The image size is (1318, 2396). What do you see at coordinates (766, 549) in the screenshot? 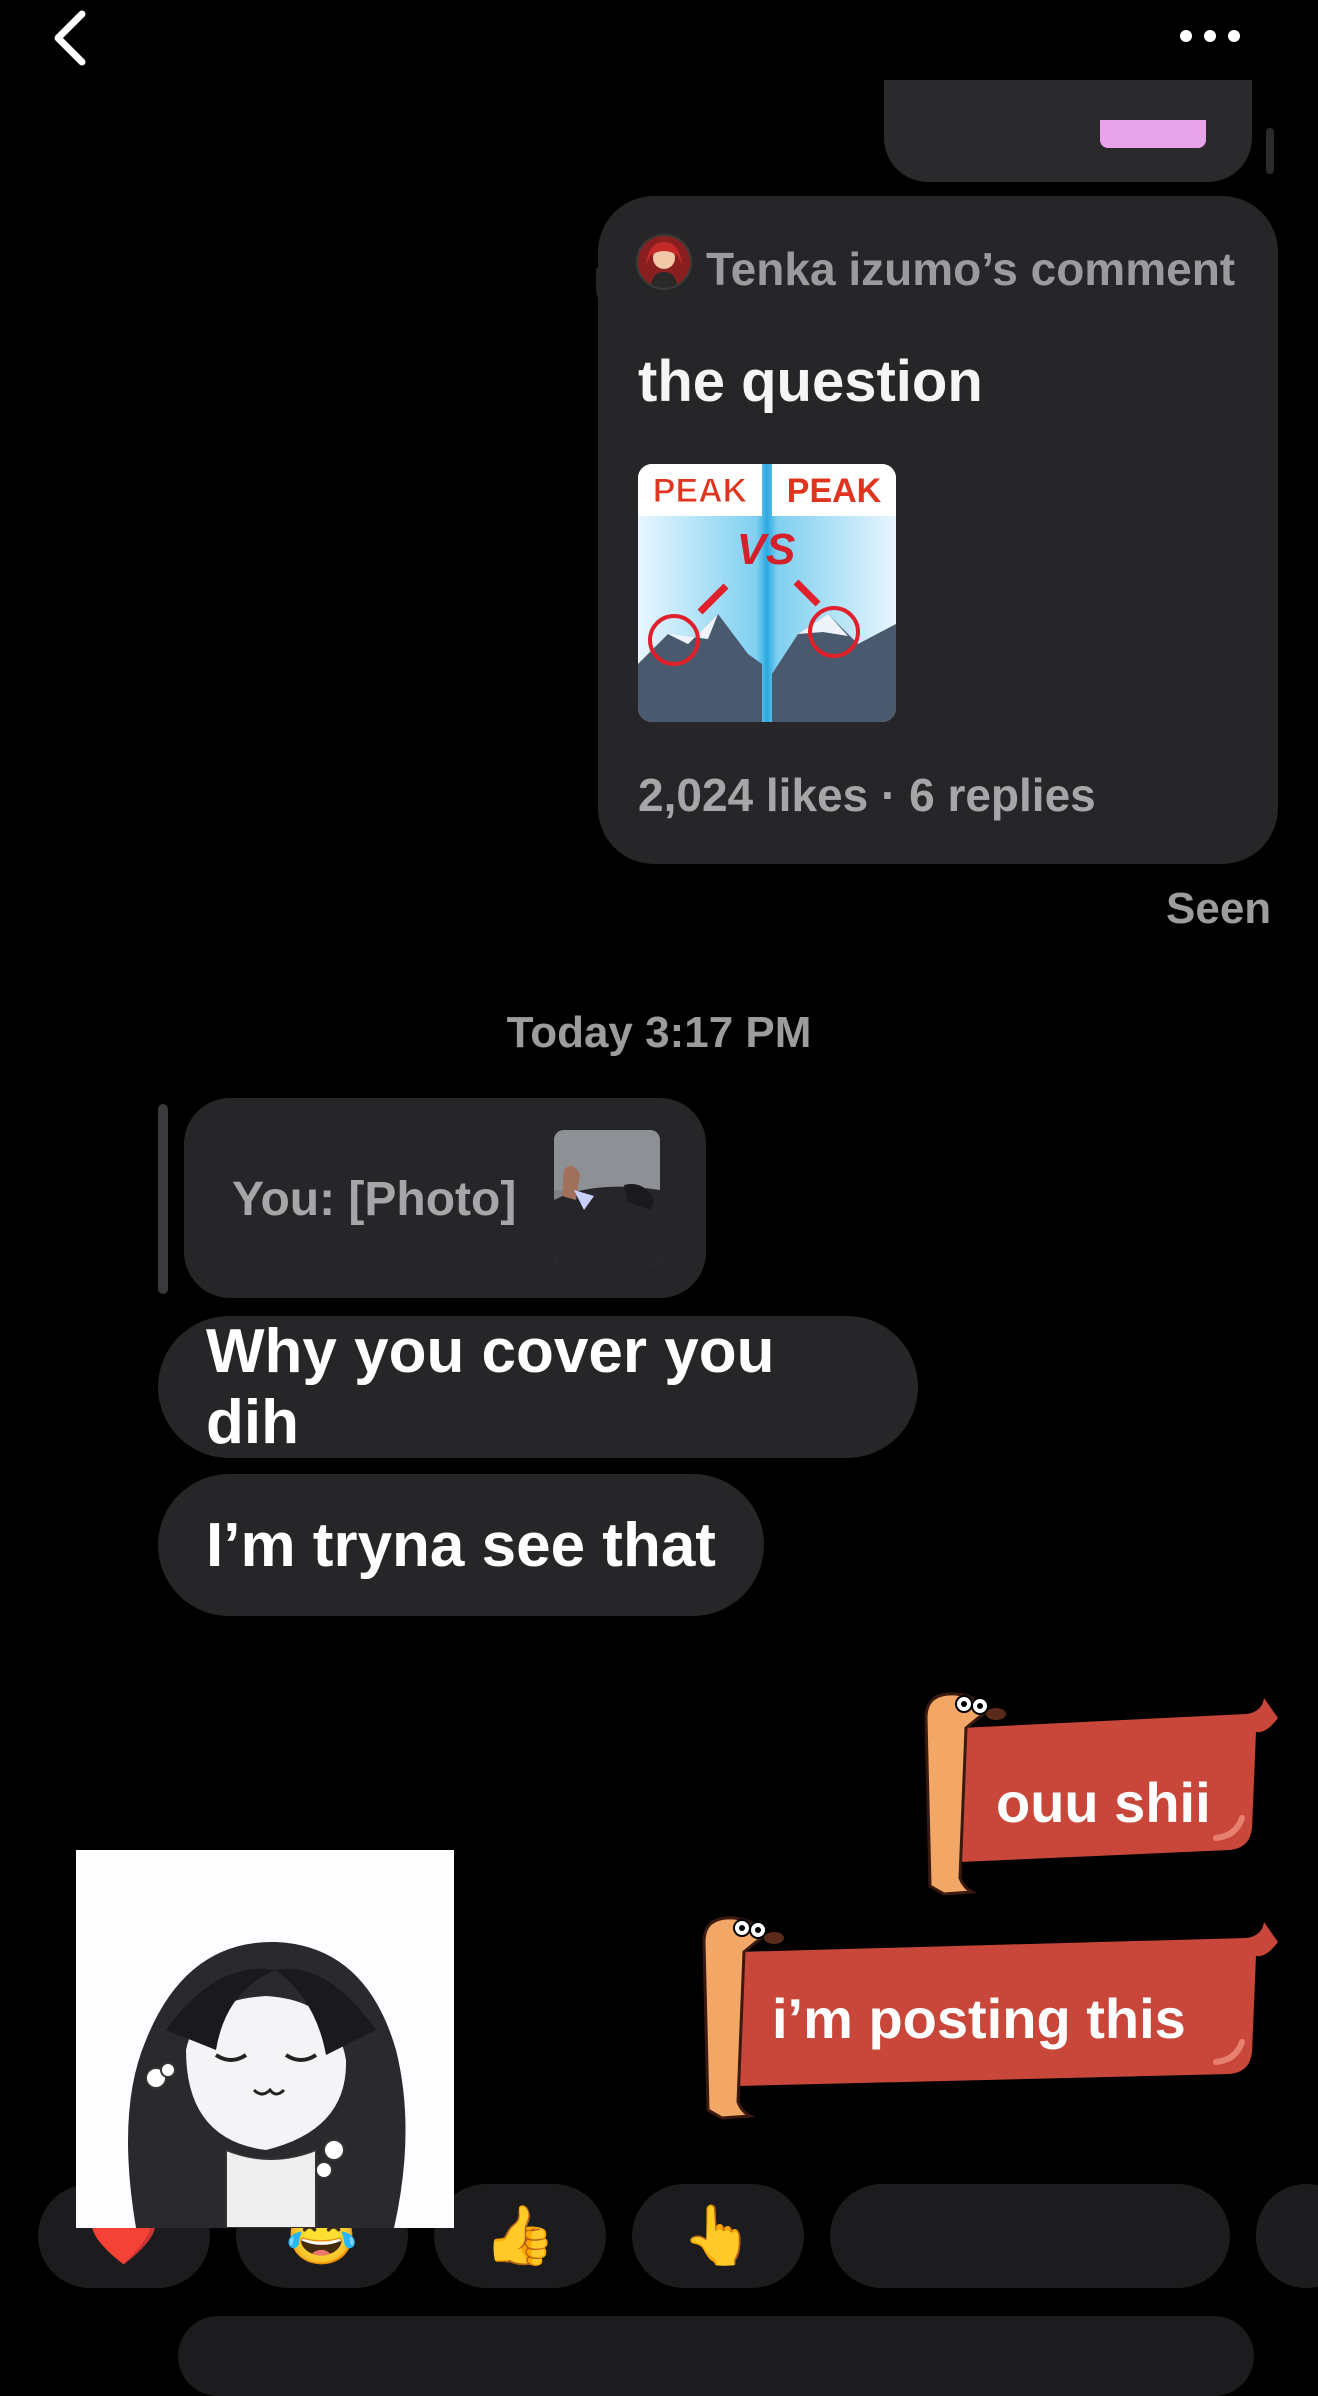
I see `thumbnail-vs: VS` at bounding box center [766, 549].